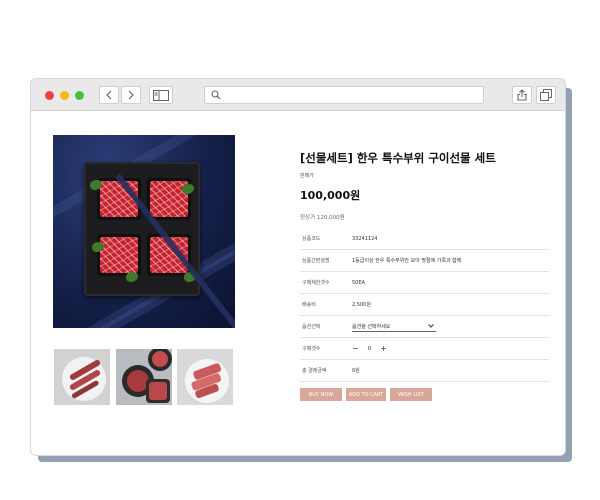 This screenshot has width=600, height=500. I want to click on product-title: [선물세트] 한우 특수부위 구이선물 세트, so click(398, 158).